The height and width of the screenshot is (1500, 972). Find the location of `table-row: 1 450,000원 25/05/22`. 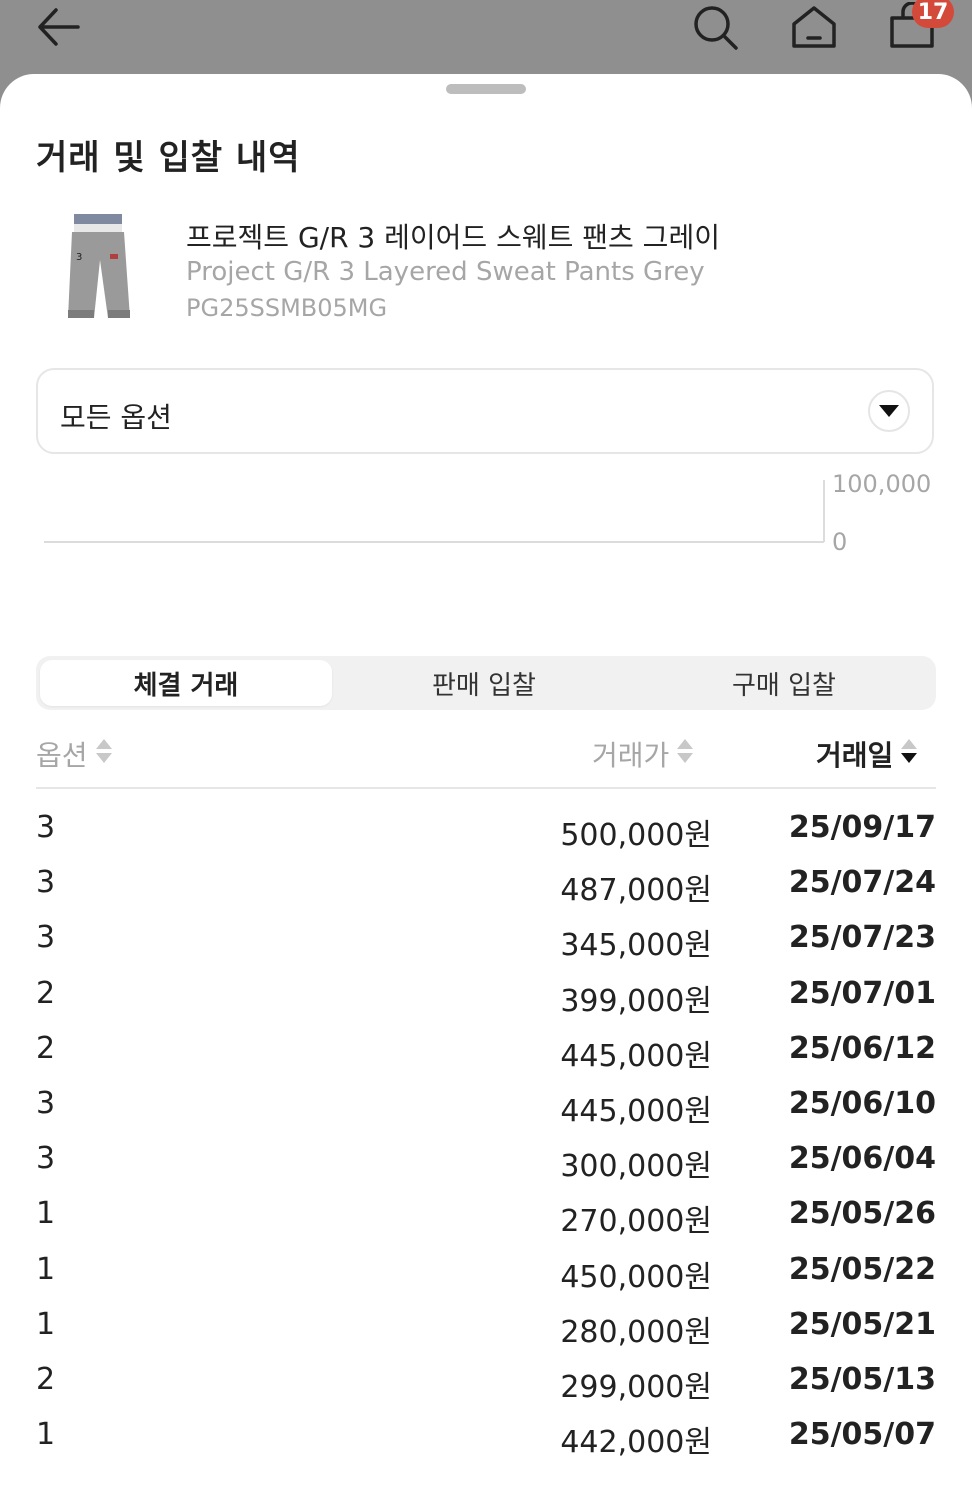

table-row: 1 450,000원 25/05/22 is located at coordinates (486, 1271).